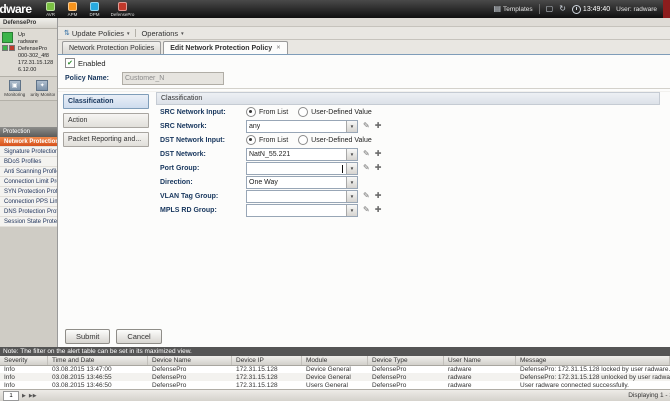 The image size is (670, 401). I want to click on cell-module: Users General, so click(327, 385).